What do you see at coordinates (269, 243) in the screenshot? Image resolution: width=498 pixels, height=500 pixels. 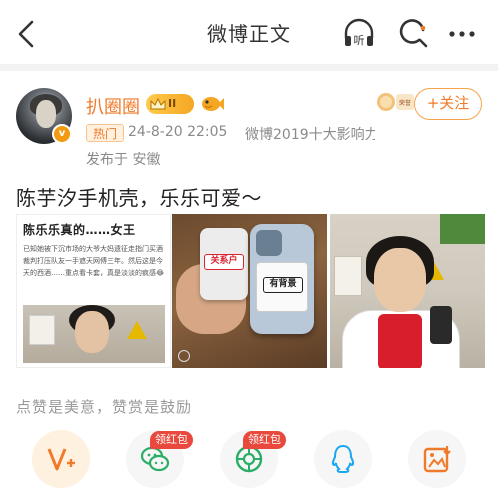 I see `camera-module` at bounding box center [269, 243].